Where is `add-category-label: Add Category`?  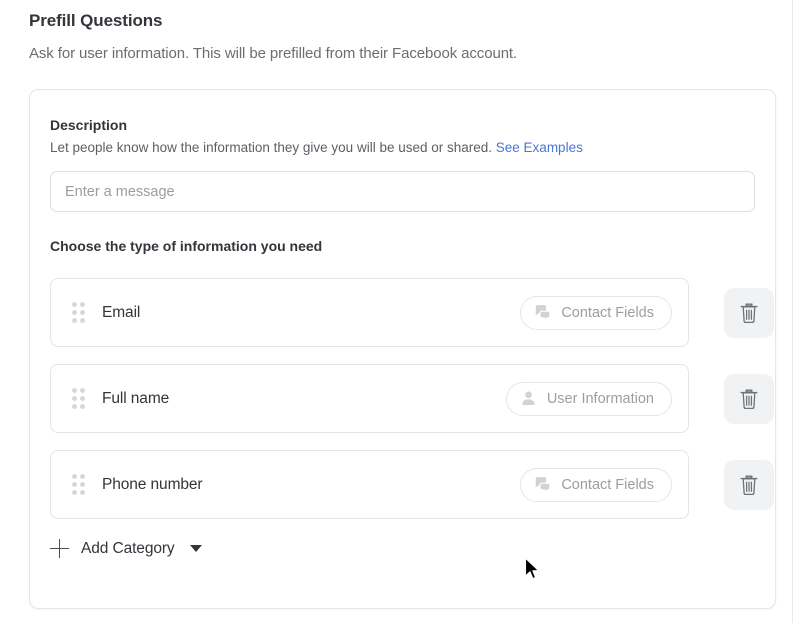
add-category-label: Add Category is located at coordinates (128, 548).